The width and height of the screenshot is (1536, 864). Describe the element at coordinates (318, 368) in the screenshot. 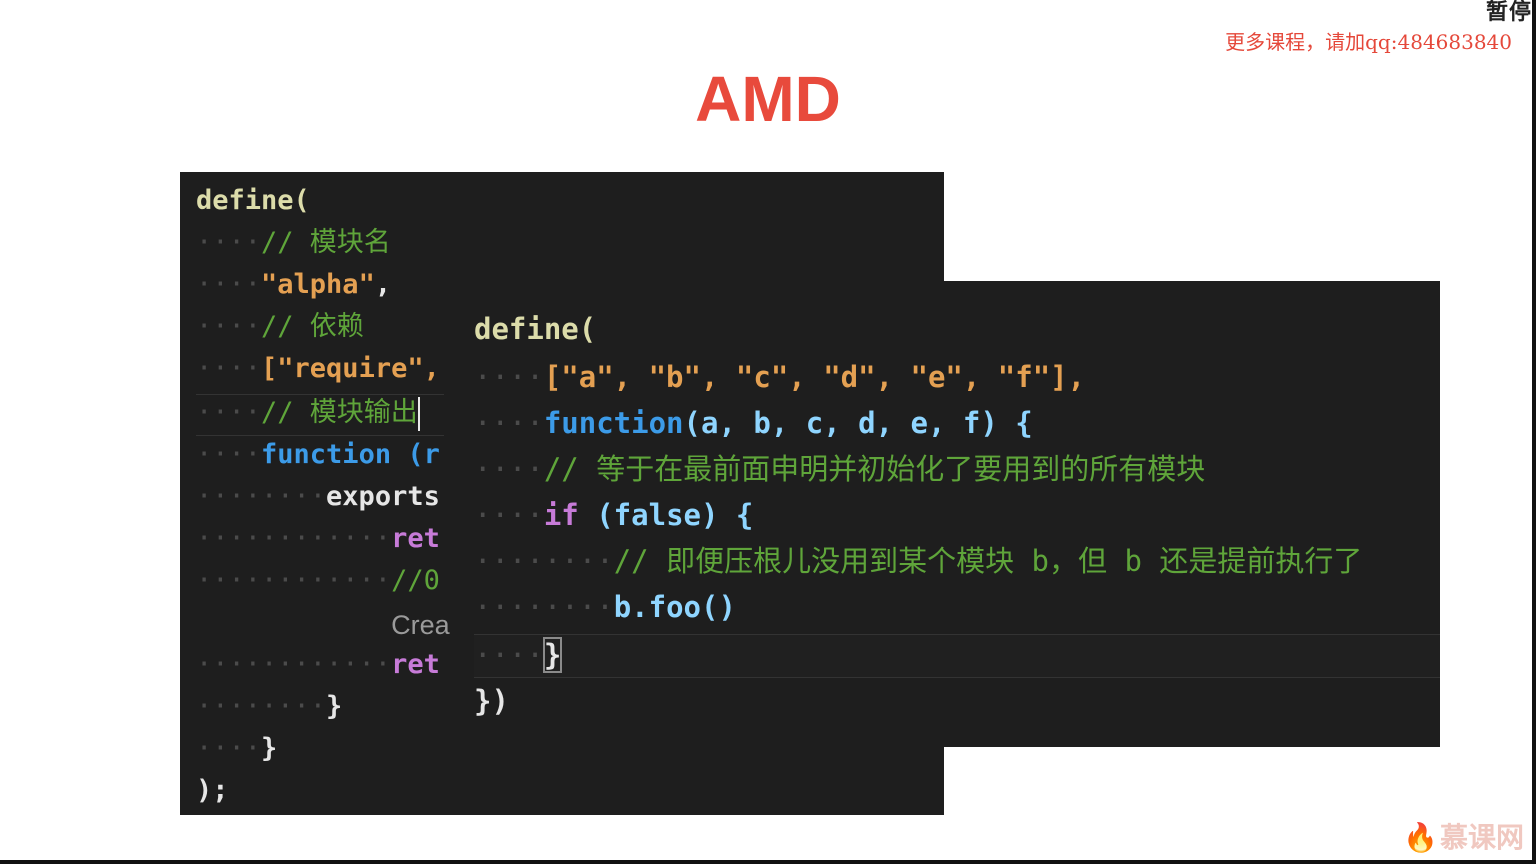

I see `back-line-5: ····["require",` at that location.